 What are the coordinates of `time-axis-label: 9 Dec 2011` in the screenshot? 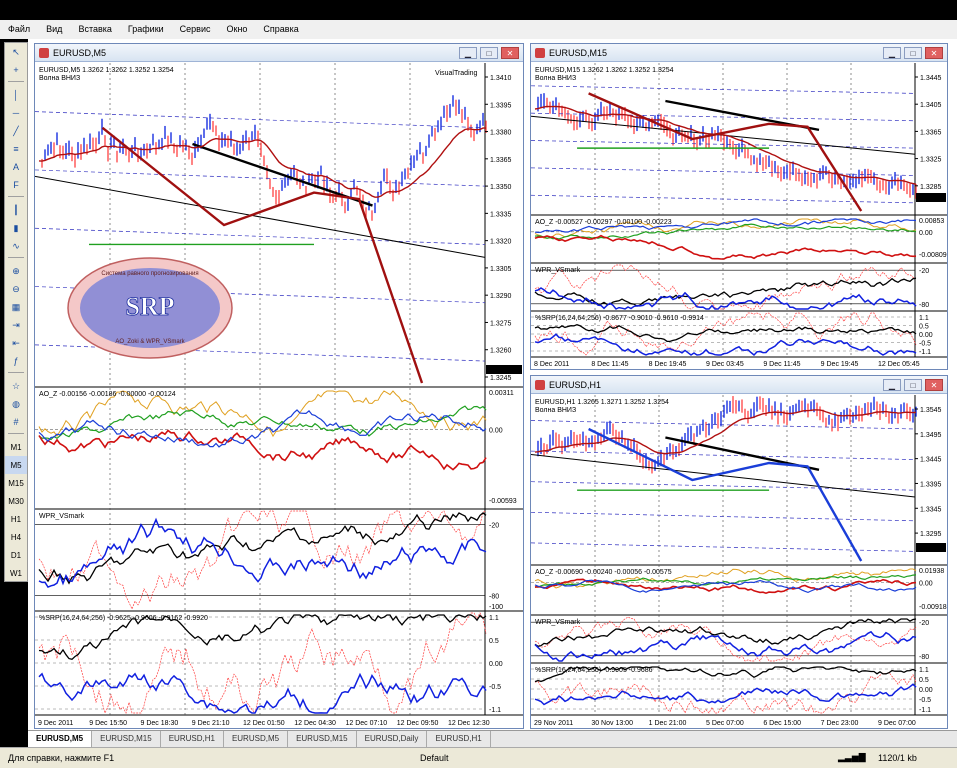 It's located at (55, 723).